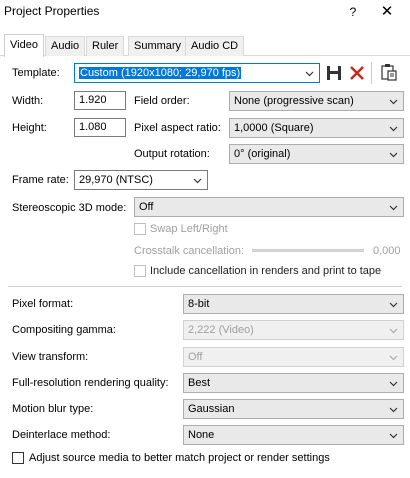  I want to click on pixel-format-value: 8-bit, so click(199, 304).